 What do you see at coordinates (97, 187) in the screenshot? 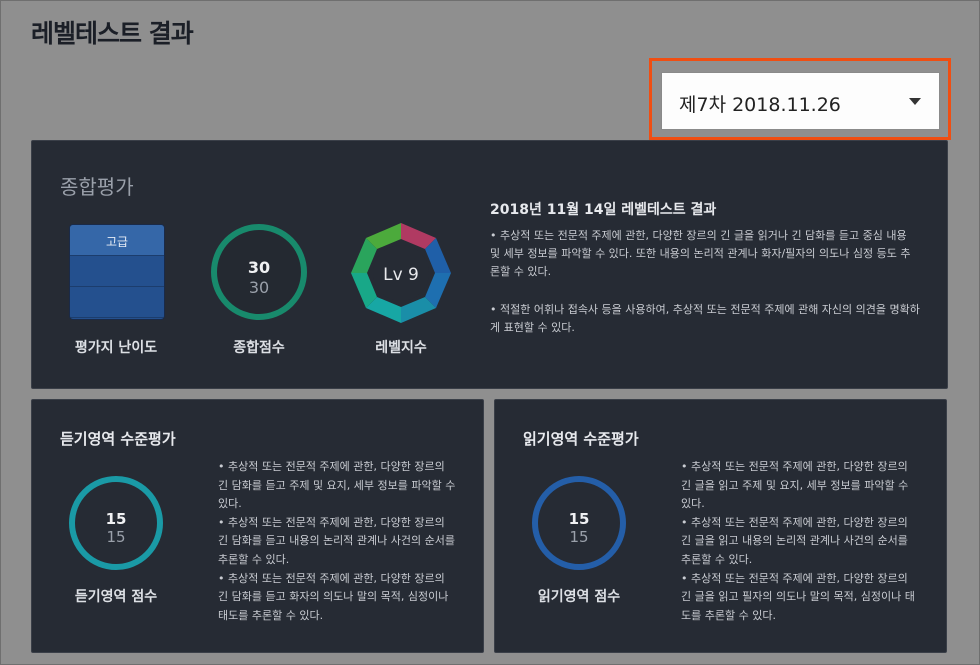
I see `summary-title: 종합평가` at bounding box center [97, 187].